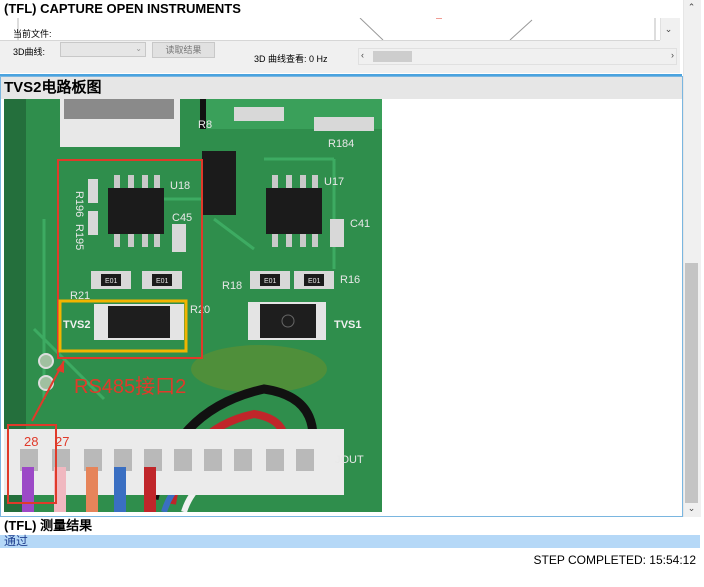 The height and width of the screenshot is (587, 704). Describe the element at coordinates (79, 237) in the screenshot. I see `label-r195: R195` at that location.